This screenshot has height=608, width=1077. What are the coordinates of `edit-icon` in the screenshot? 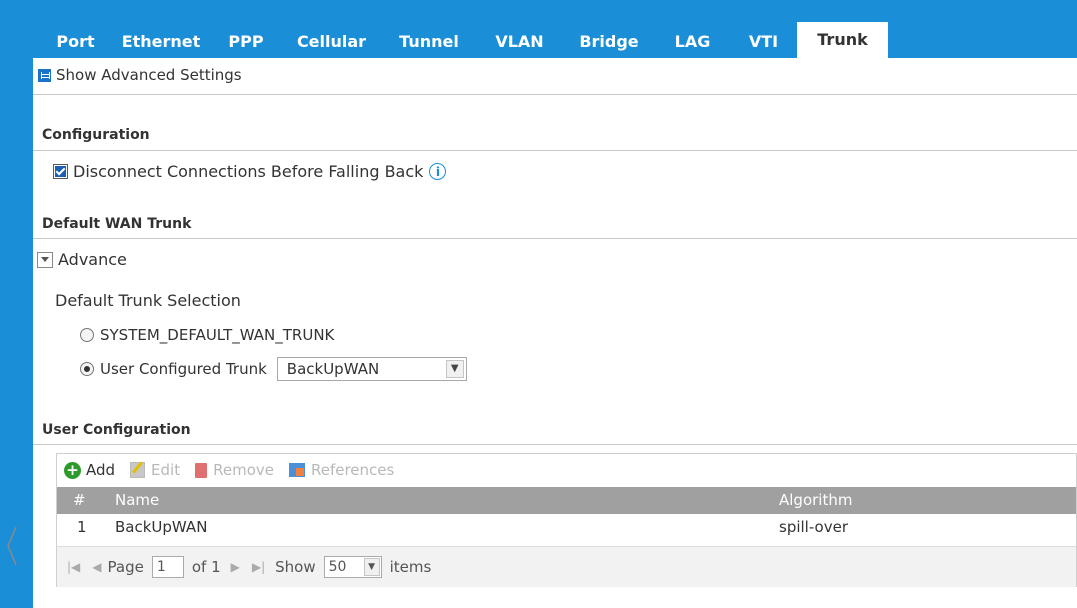 It's located at (138, 470).